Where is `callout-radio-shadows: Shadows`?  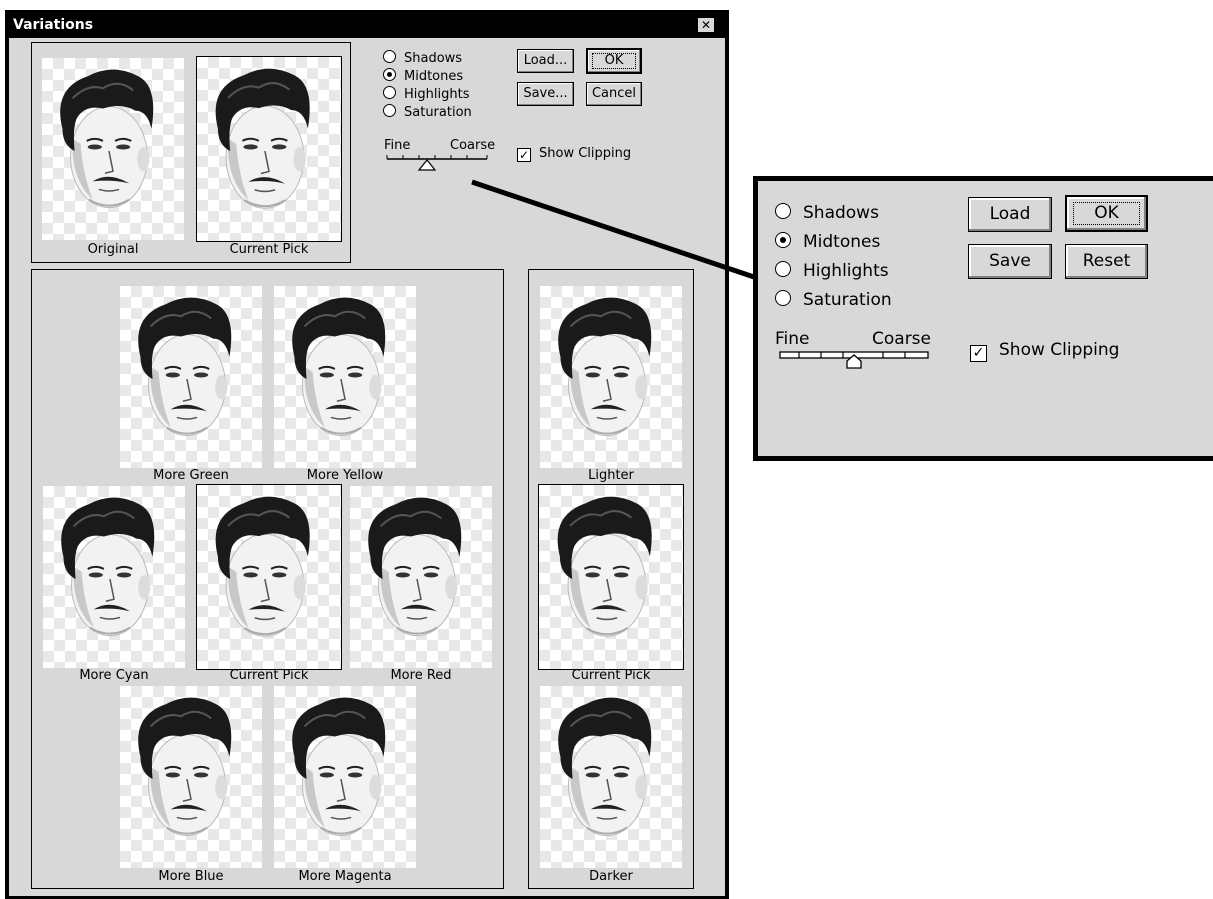
callout-radio-shadows: Shadows is located at coordinates (833, 213).